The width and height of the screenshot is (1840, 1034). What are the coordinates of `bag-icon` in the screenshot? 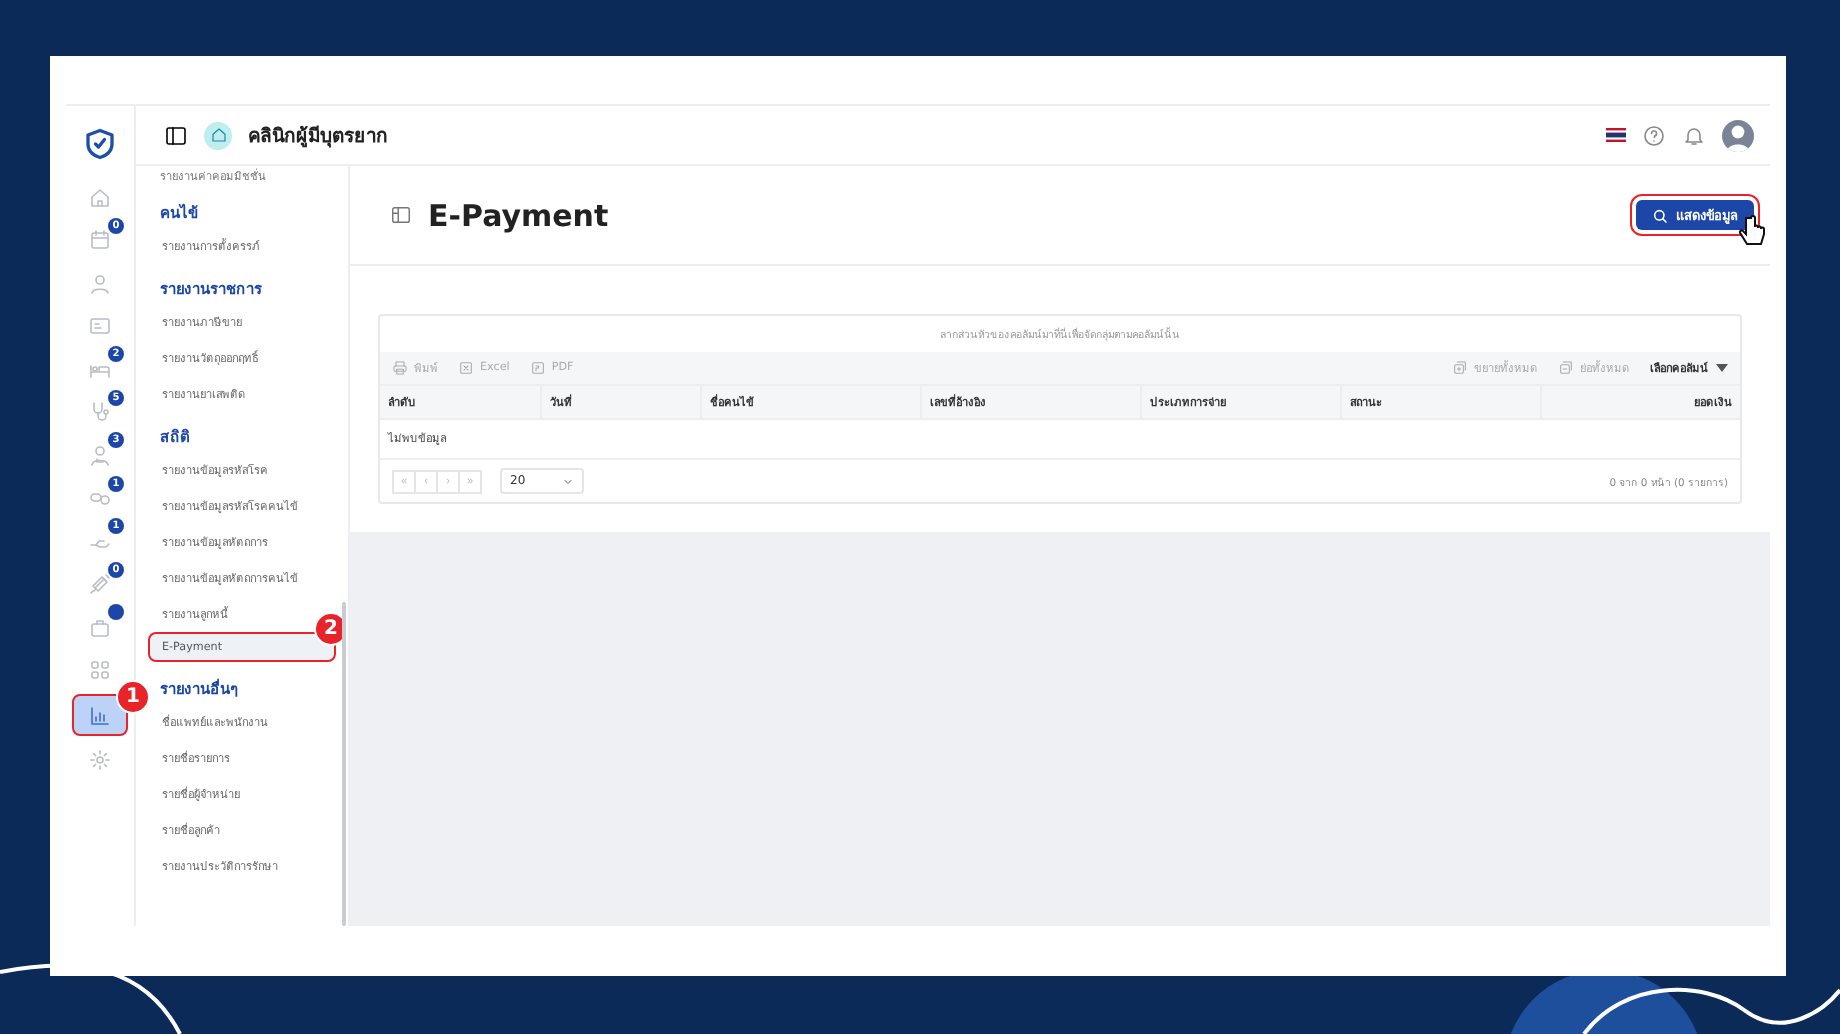 It's located at (100, 627).